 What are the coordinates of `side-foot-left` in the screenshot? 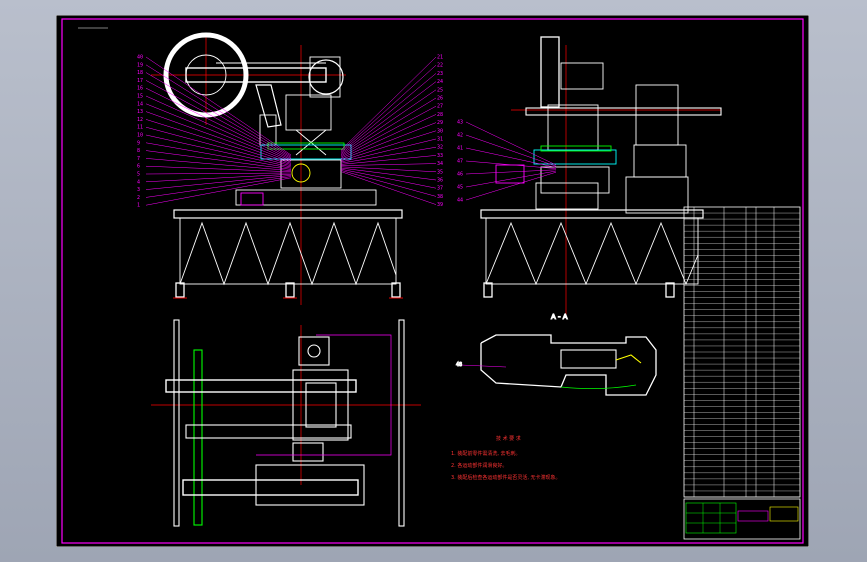 It's located at (488, 290).